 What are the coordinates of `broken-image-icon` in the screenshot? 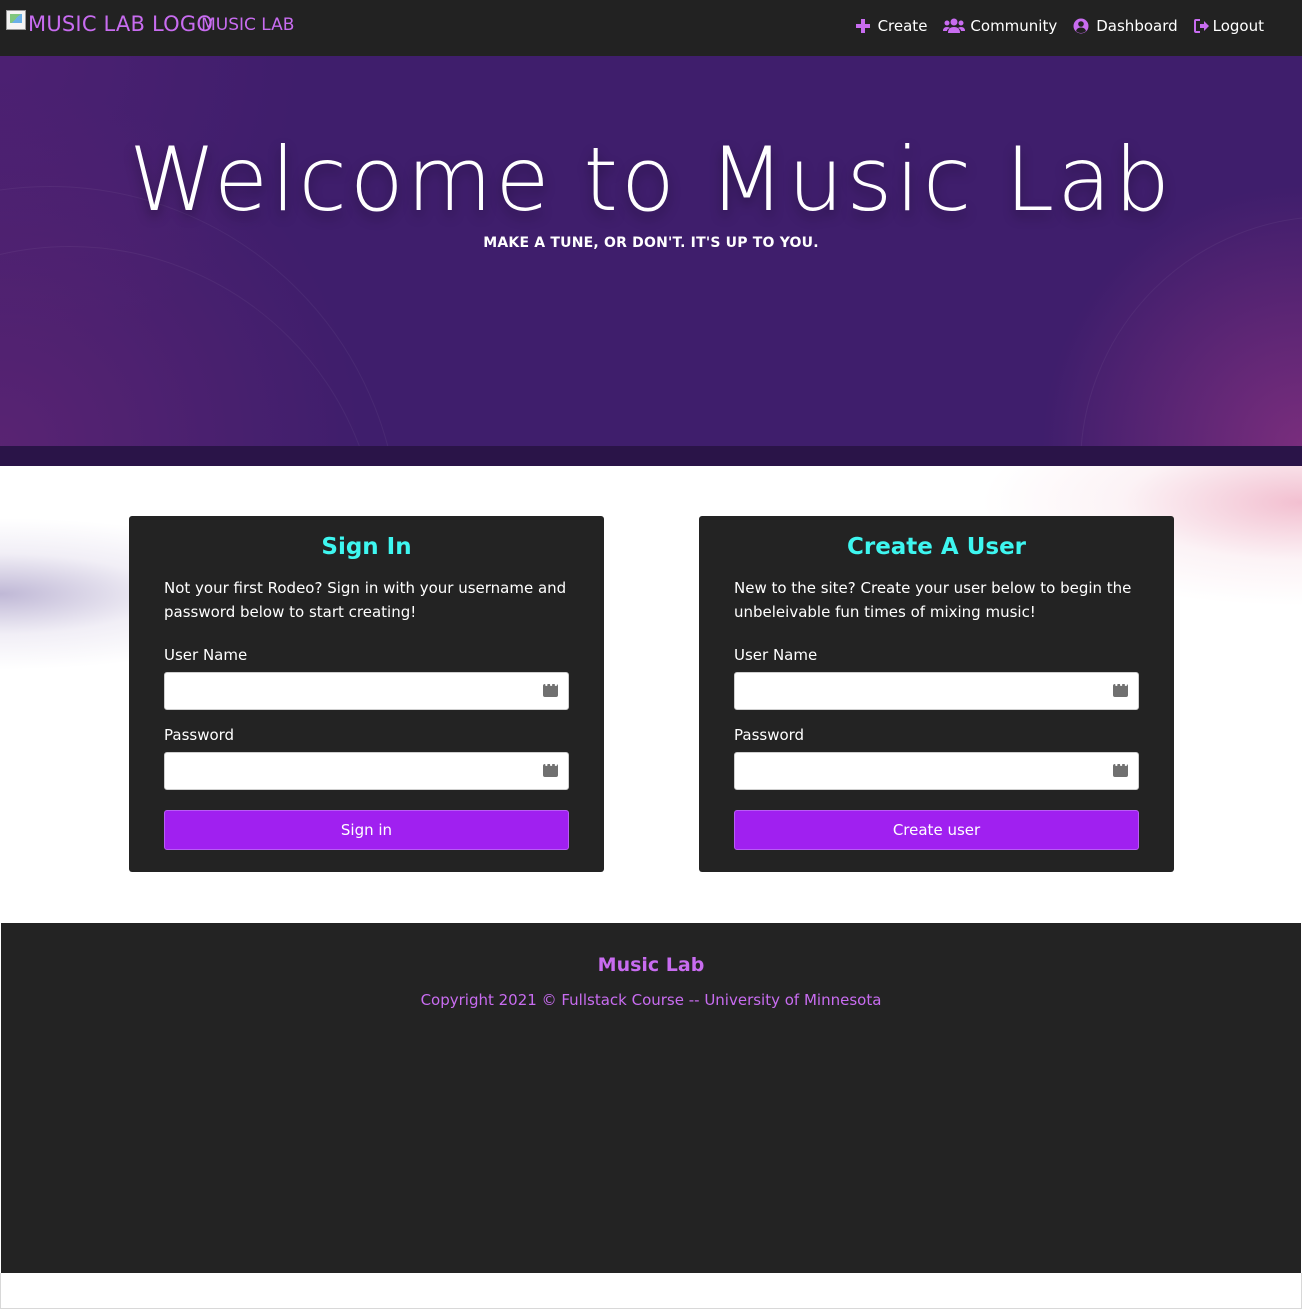 It's located at (16, 20).